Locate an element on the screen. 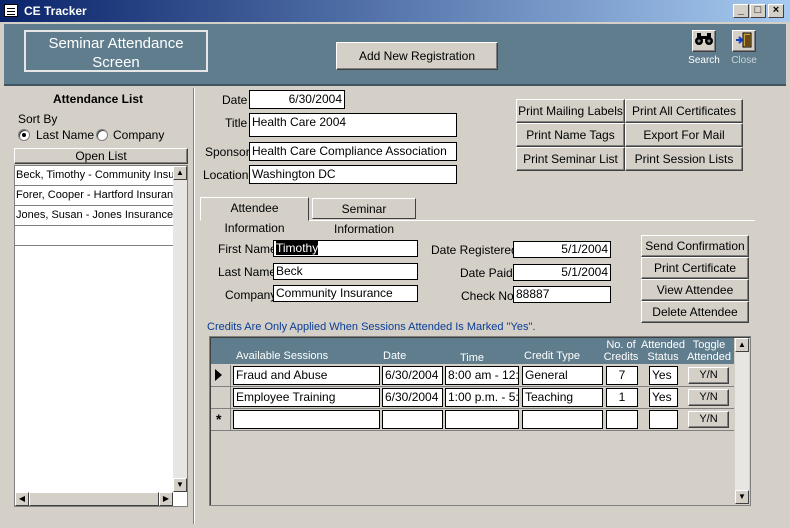 The image size is (790, 528). list-item: Forer, Cooper - Hartford Insurance is located at coordinates (94, 196).